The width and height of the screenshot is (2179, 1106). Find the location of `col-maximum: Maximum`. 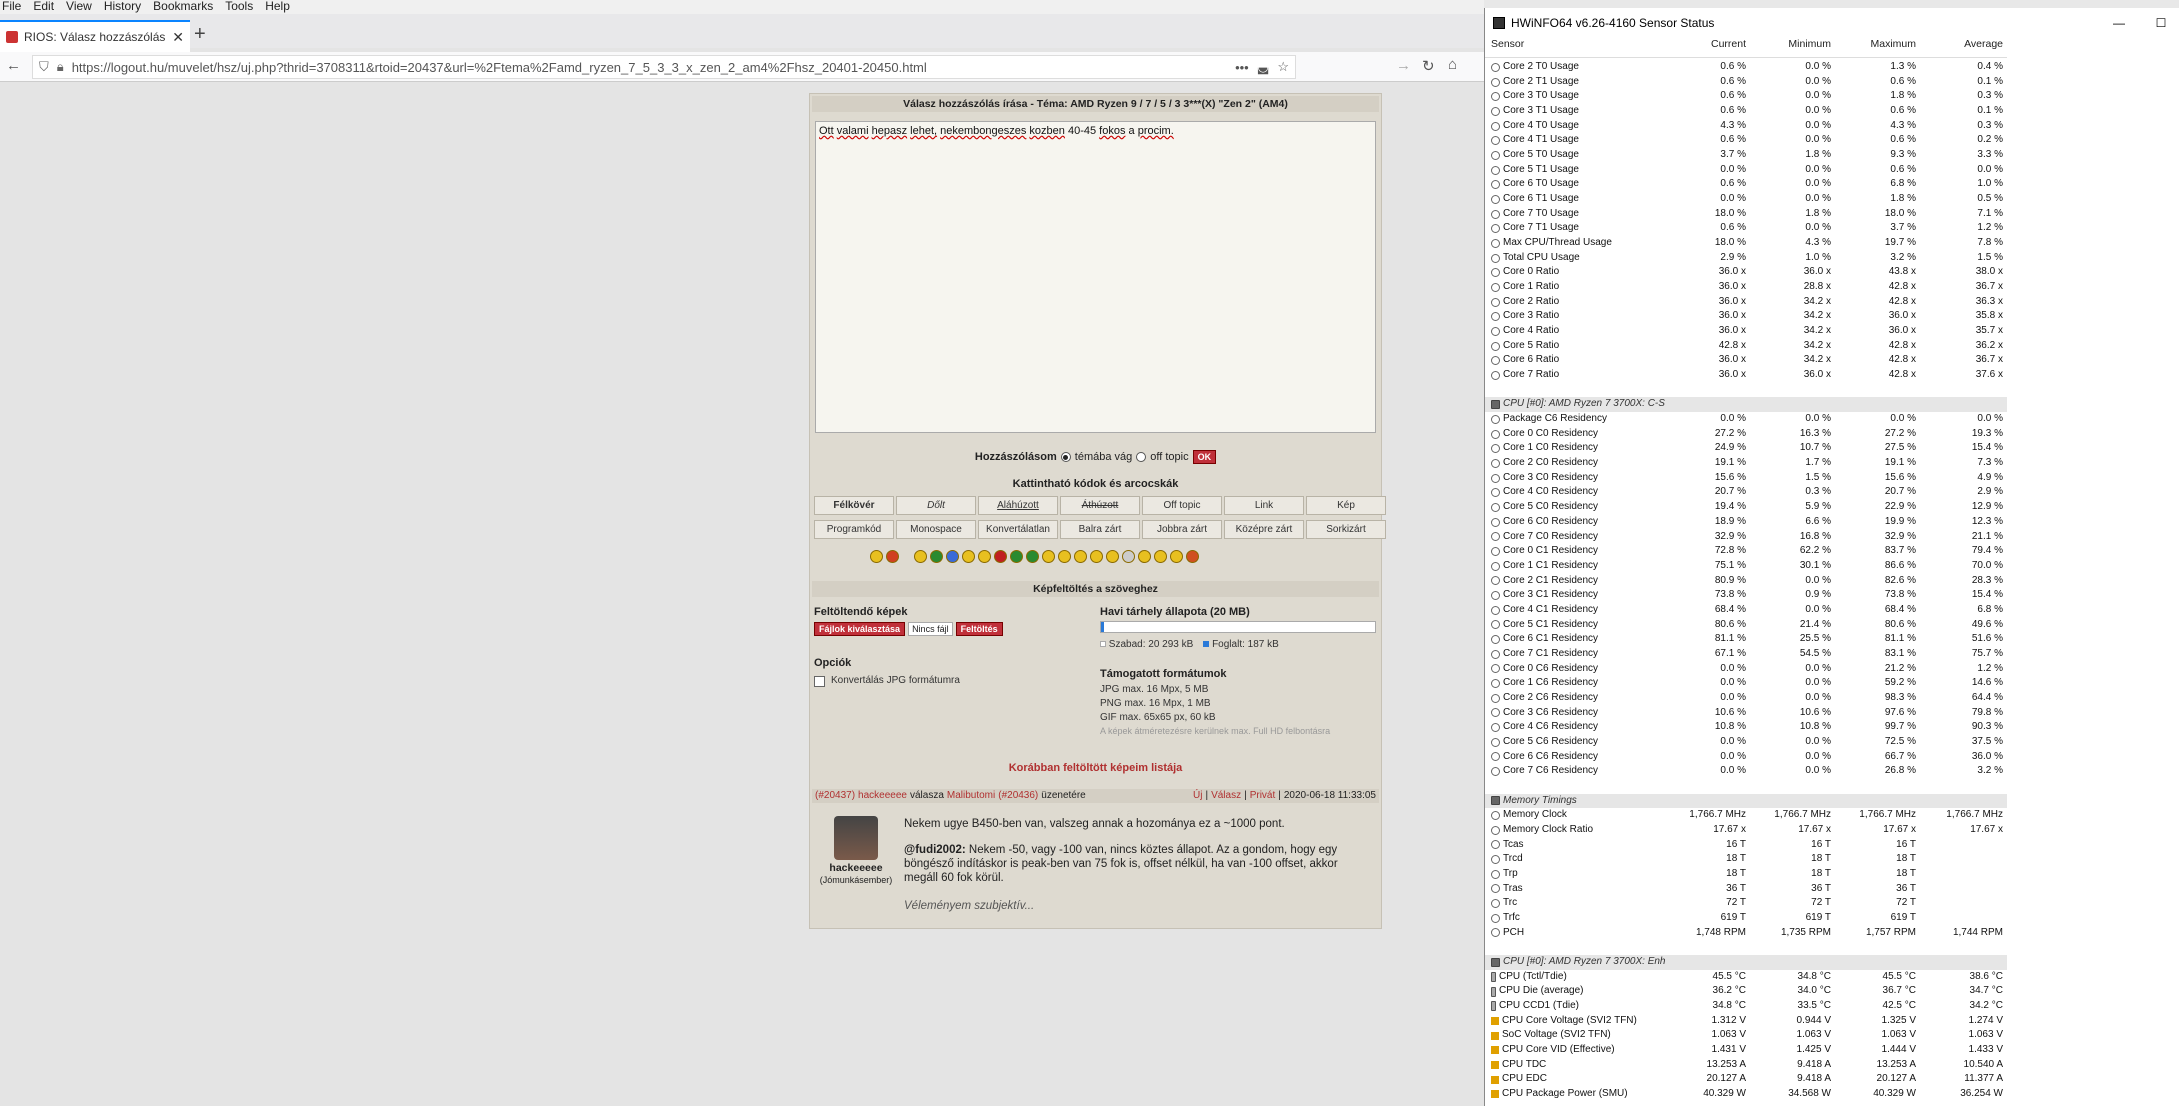

col-maximum: Maximum is located at coordinates (1877, 47).